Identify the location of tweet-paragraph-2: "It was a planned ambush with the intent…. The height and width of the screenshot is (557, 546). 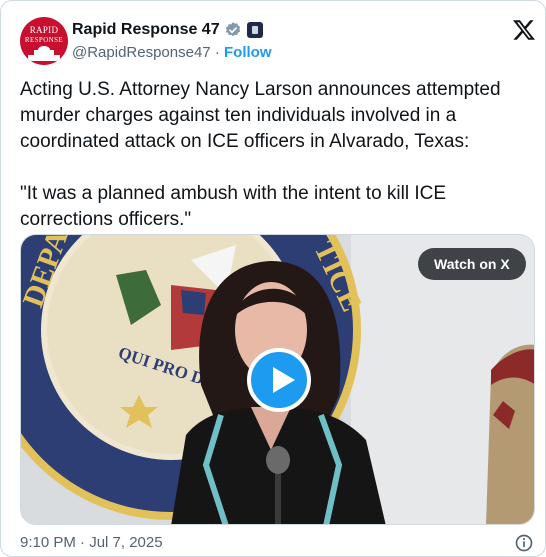
(233, 206).